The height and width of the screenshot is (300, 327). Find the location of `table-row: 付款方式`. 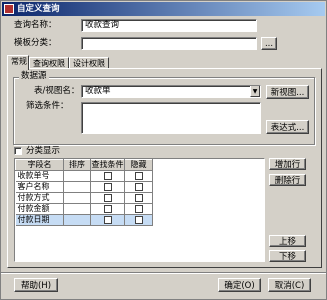

table-row: 付款方式 is located at coordinates (84, 198).